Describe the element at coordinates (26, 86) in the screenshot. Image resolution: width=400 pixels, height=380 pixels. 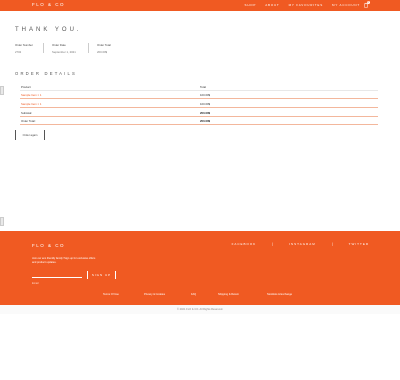
I see `column-header-product: Product` at that location.